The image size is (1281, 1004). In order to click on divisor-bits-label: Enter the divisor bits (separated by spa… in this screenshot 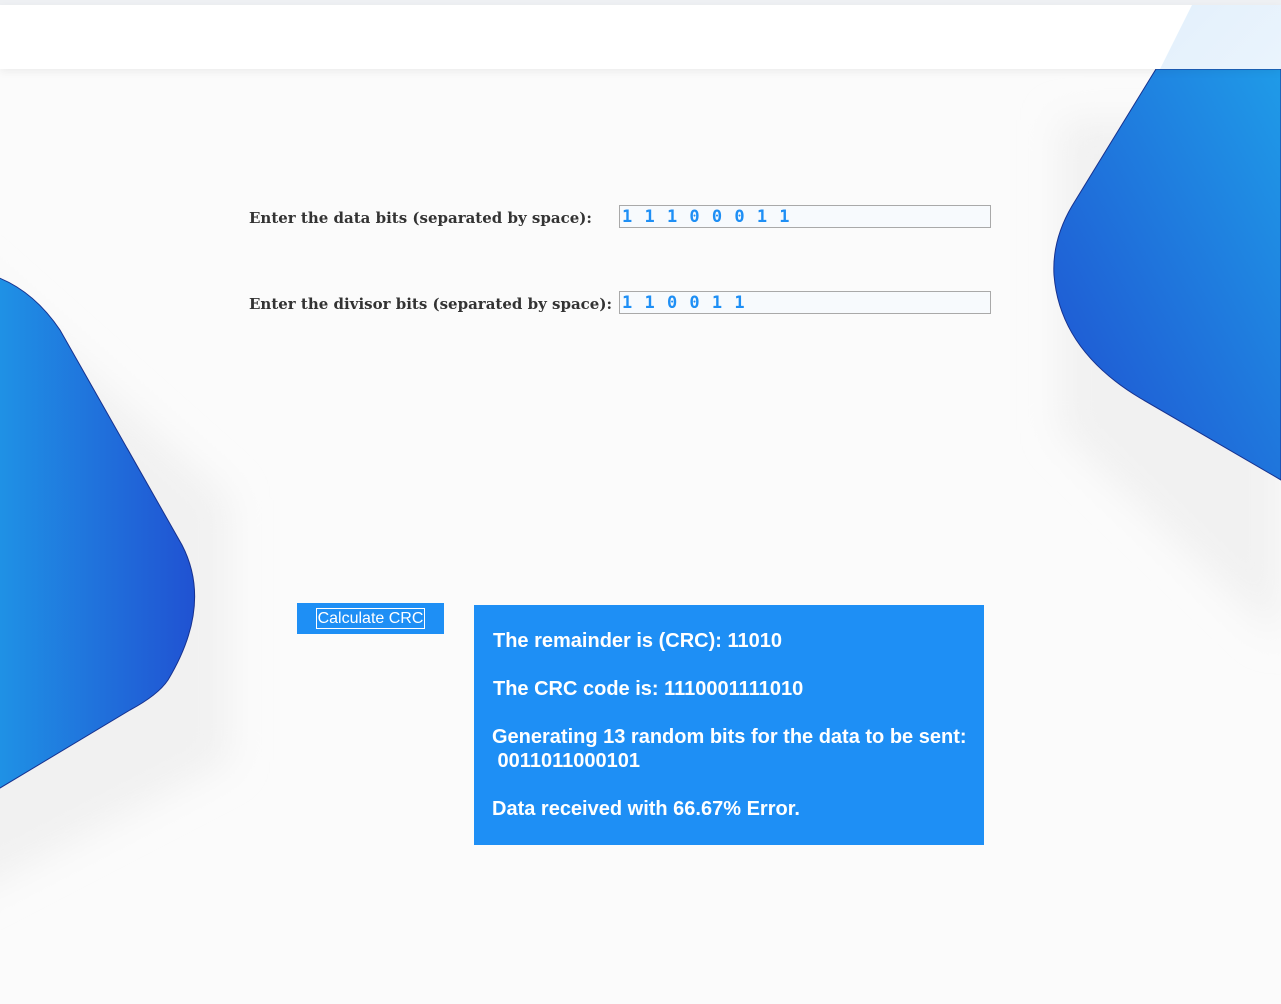, I will do `click(430, 304)`.